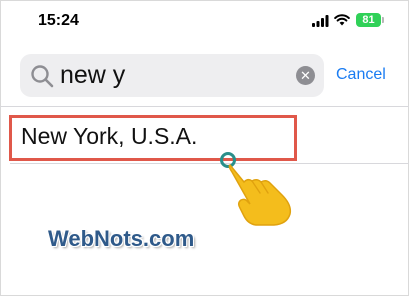 This screenshot has width=409, height=296. I want to click on search-field: new y ✕, so click(172, 75).